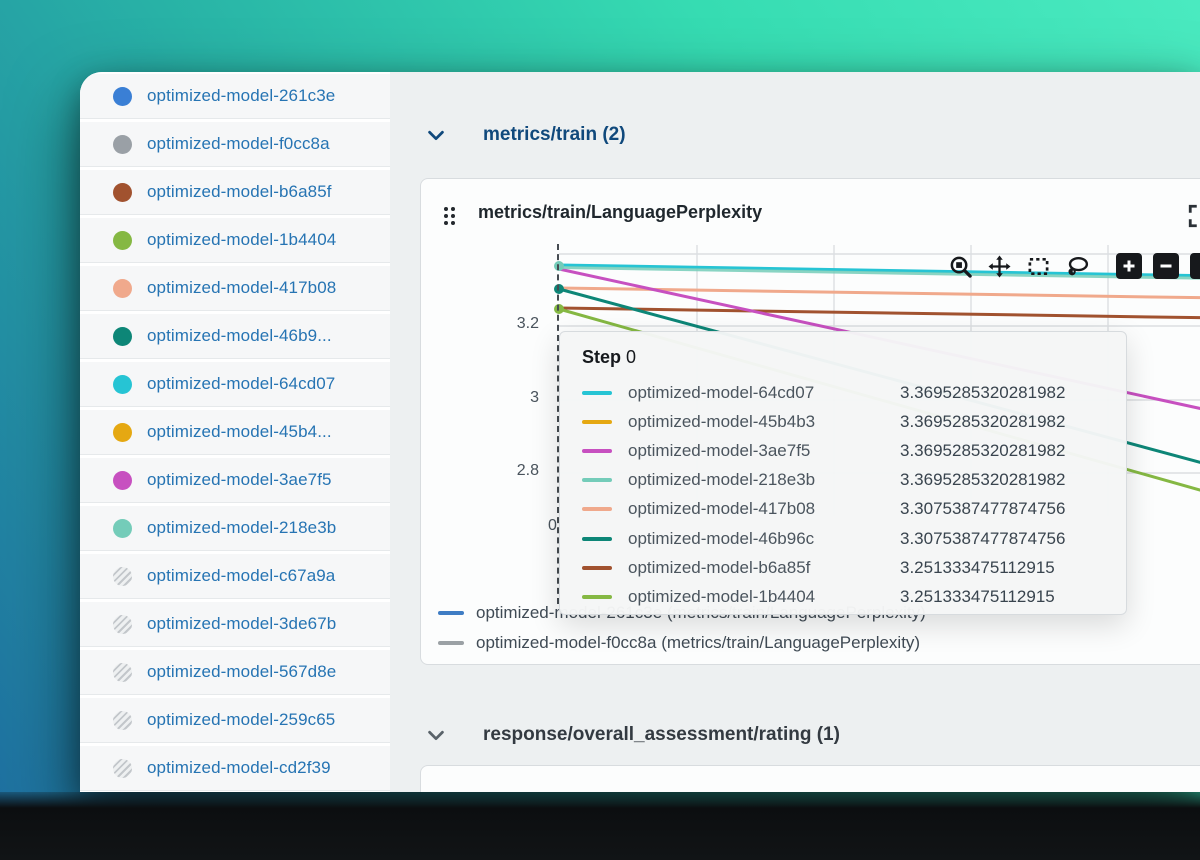 This screenshot has height=860, width=1200. Describe the element at coordinates (552, 525) in the screenshot. I see `x-tick-label: 0` at that location.